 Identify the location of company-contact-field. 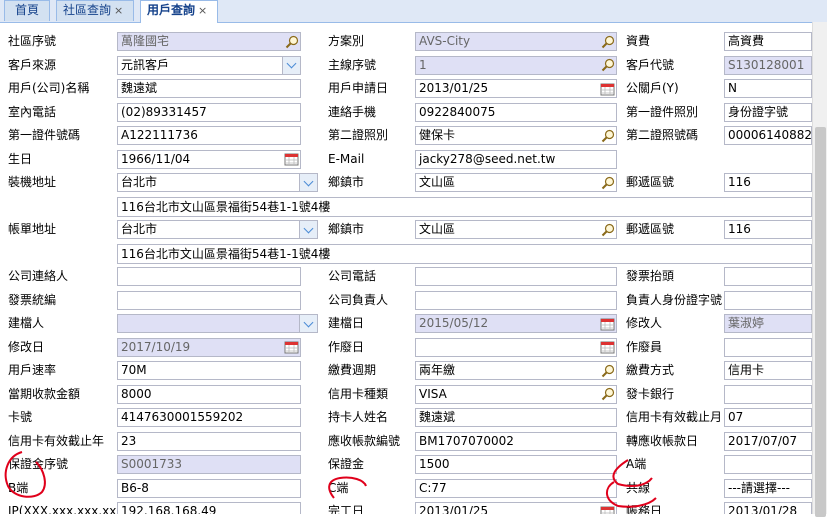
(209, 276).